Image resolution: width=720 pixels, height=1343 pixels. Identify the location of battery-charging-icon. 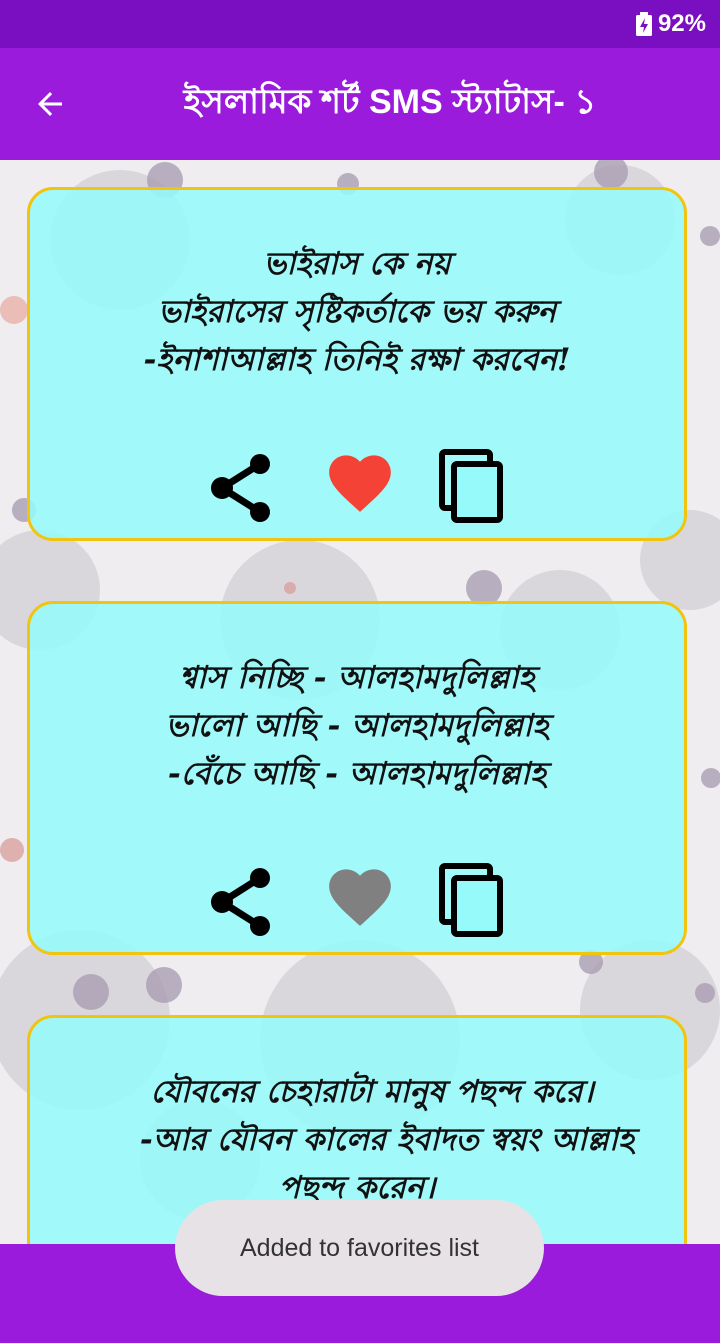
(643, 24).